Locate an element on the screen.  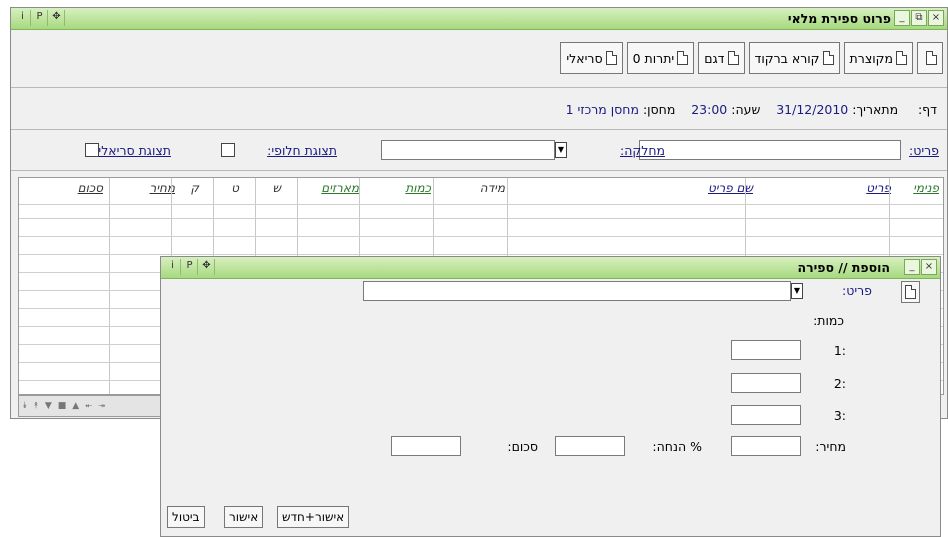
item-dropdown-icon: ▼ is located at coordinates (797, 291).